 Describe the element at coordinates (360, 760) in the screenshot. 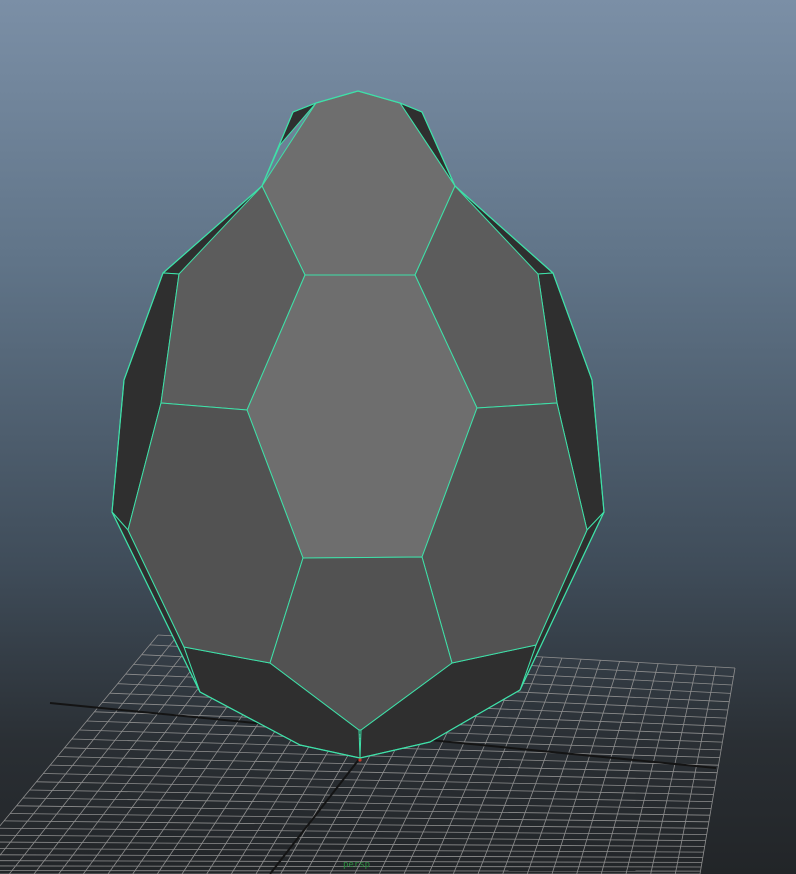

I see `pivot-marker` at that location.